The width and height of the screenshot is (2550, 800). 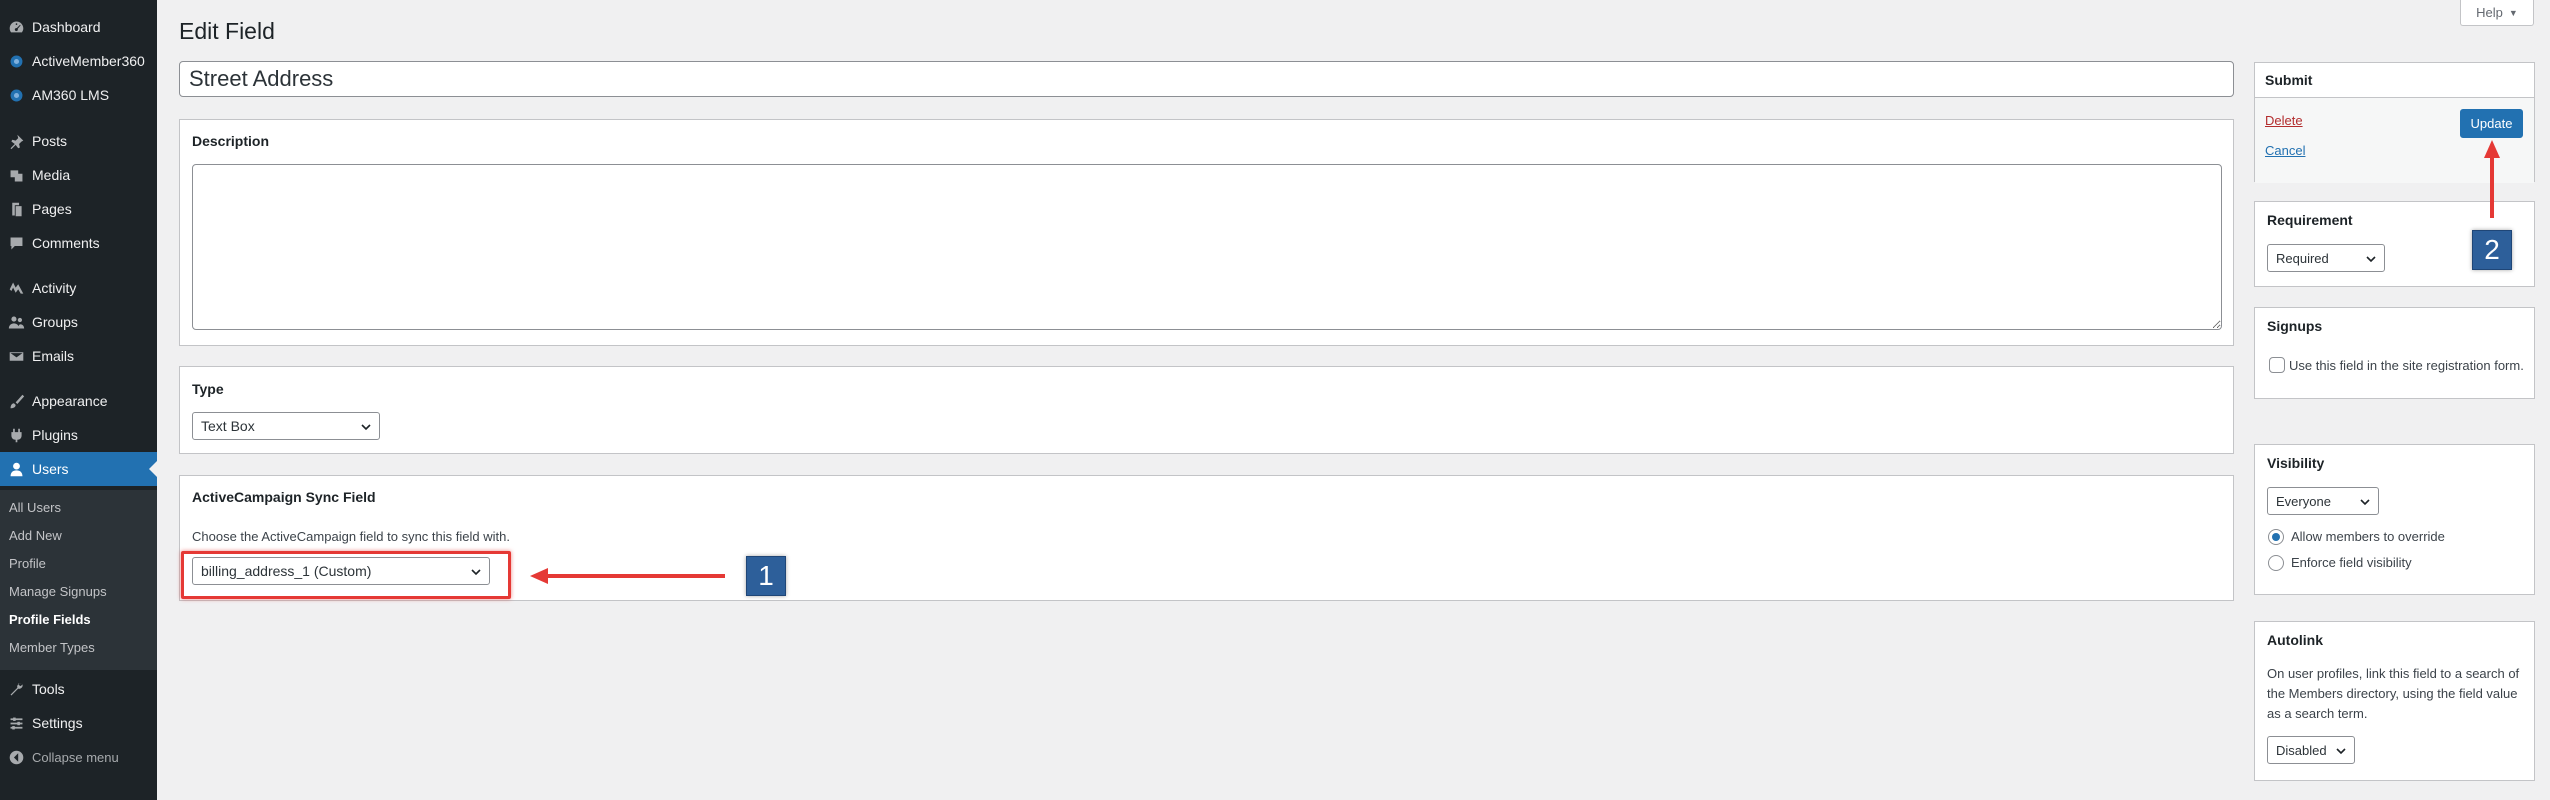 I want to click on annotation-highlight-box, so click(x=346, y=575).